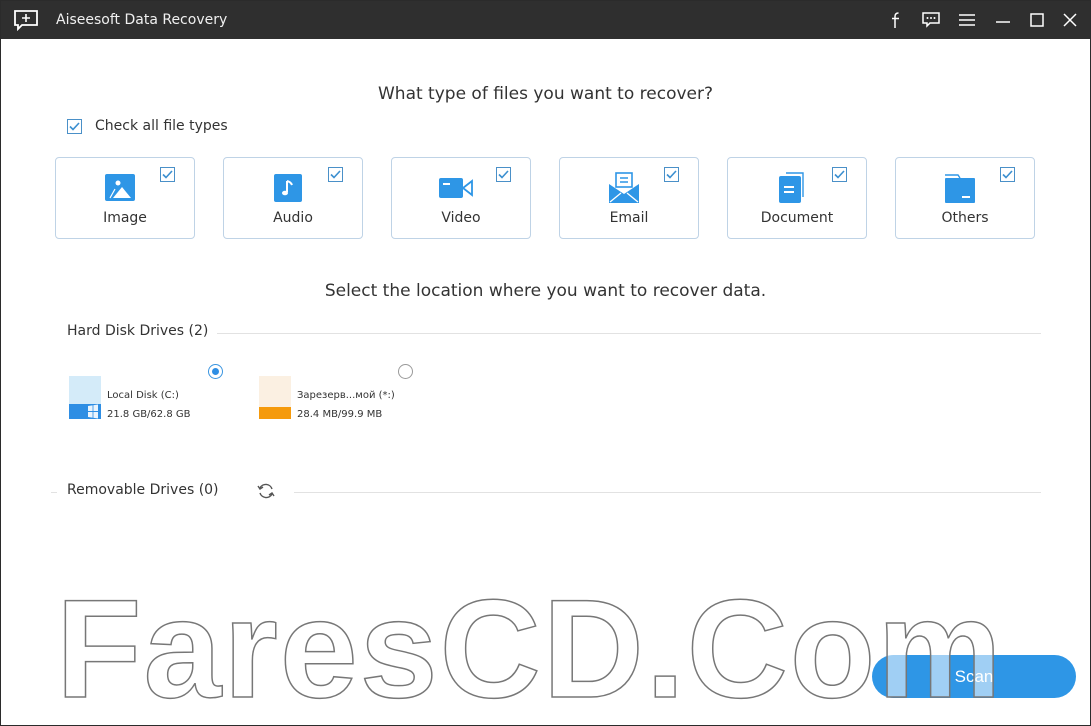 This screenshot has width=1091, height=726. I want to click on chat-icon, so click(931, 20).